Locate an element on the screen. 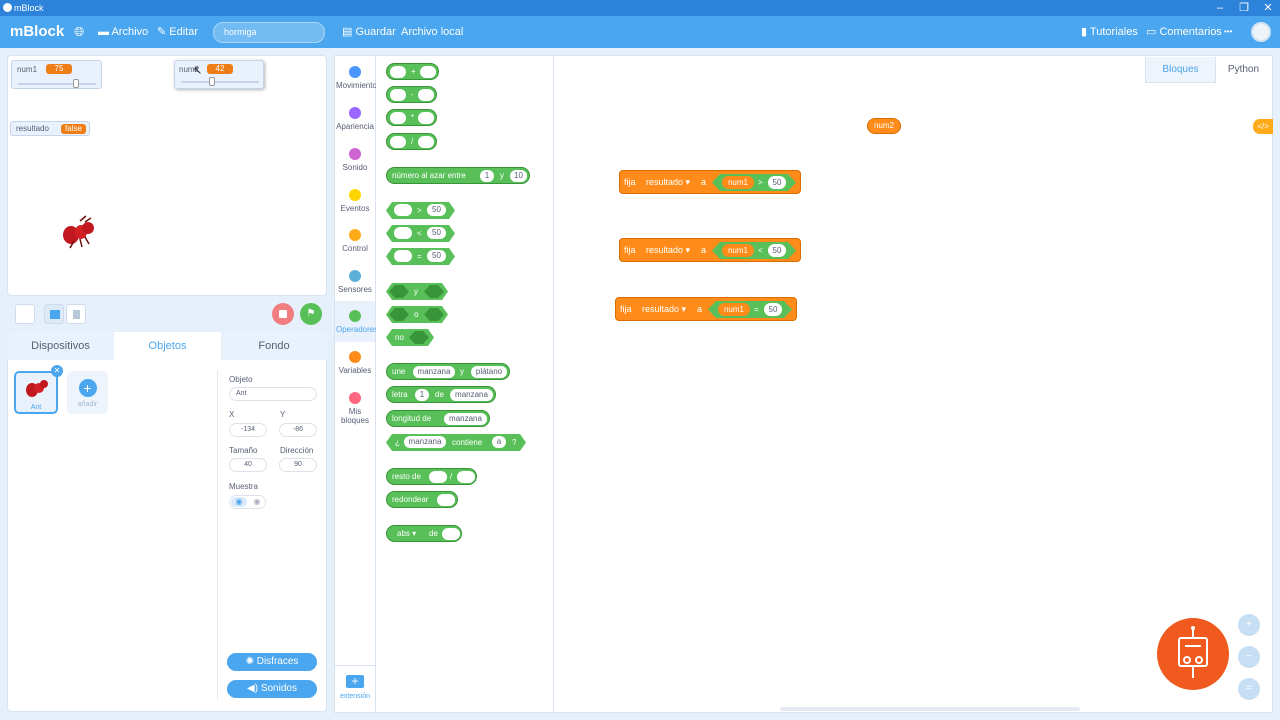 Image resolution: width=1280 pixels, height=720 pixels. category-motion: Movimiento is located at coordinates (356, 78).